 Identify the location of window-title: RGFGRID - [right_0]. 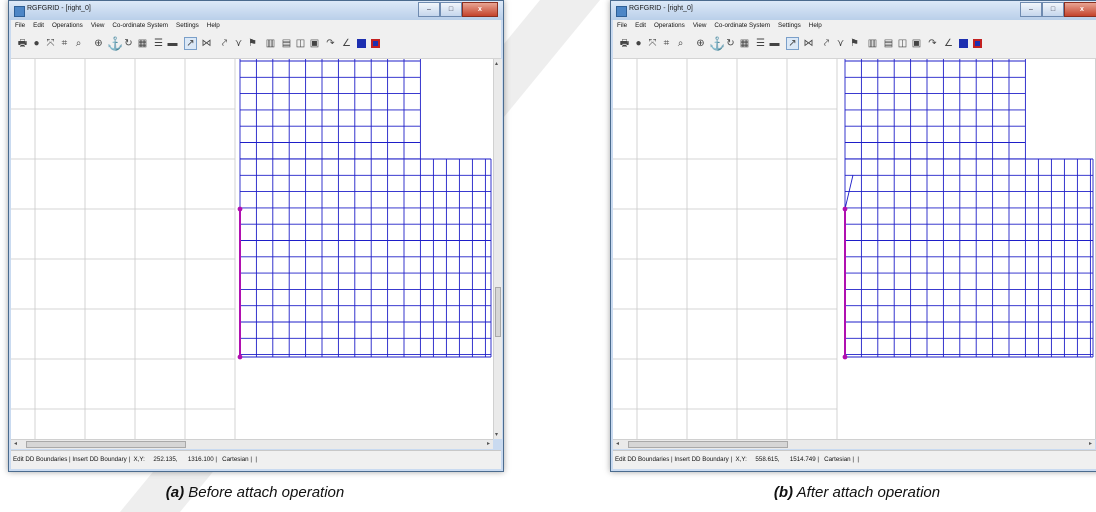
(661, 8).